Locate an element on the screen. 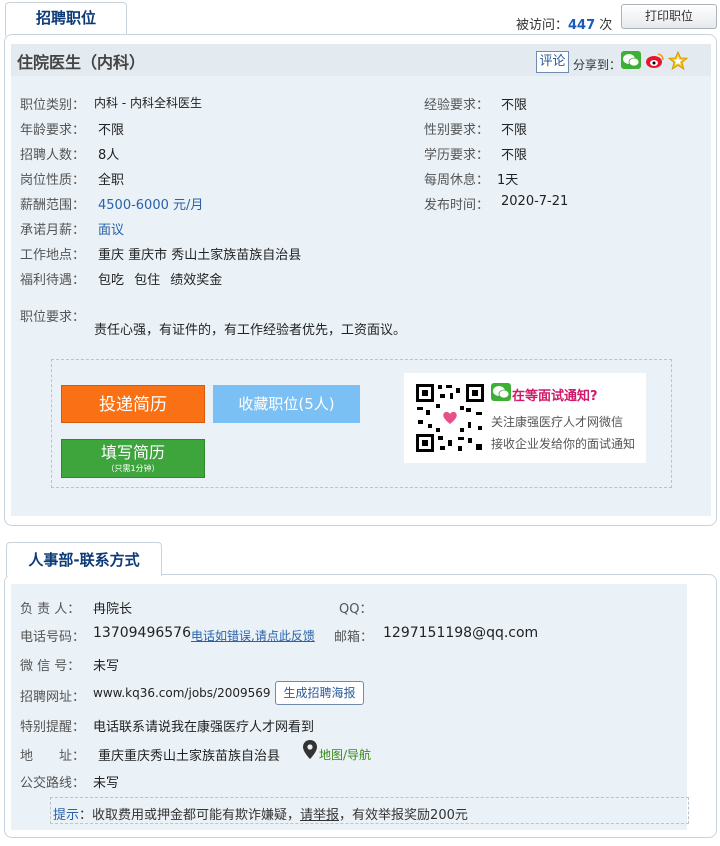  print-button: 打印职位 is located at coordinates (669, 16).